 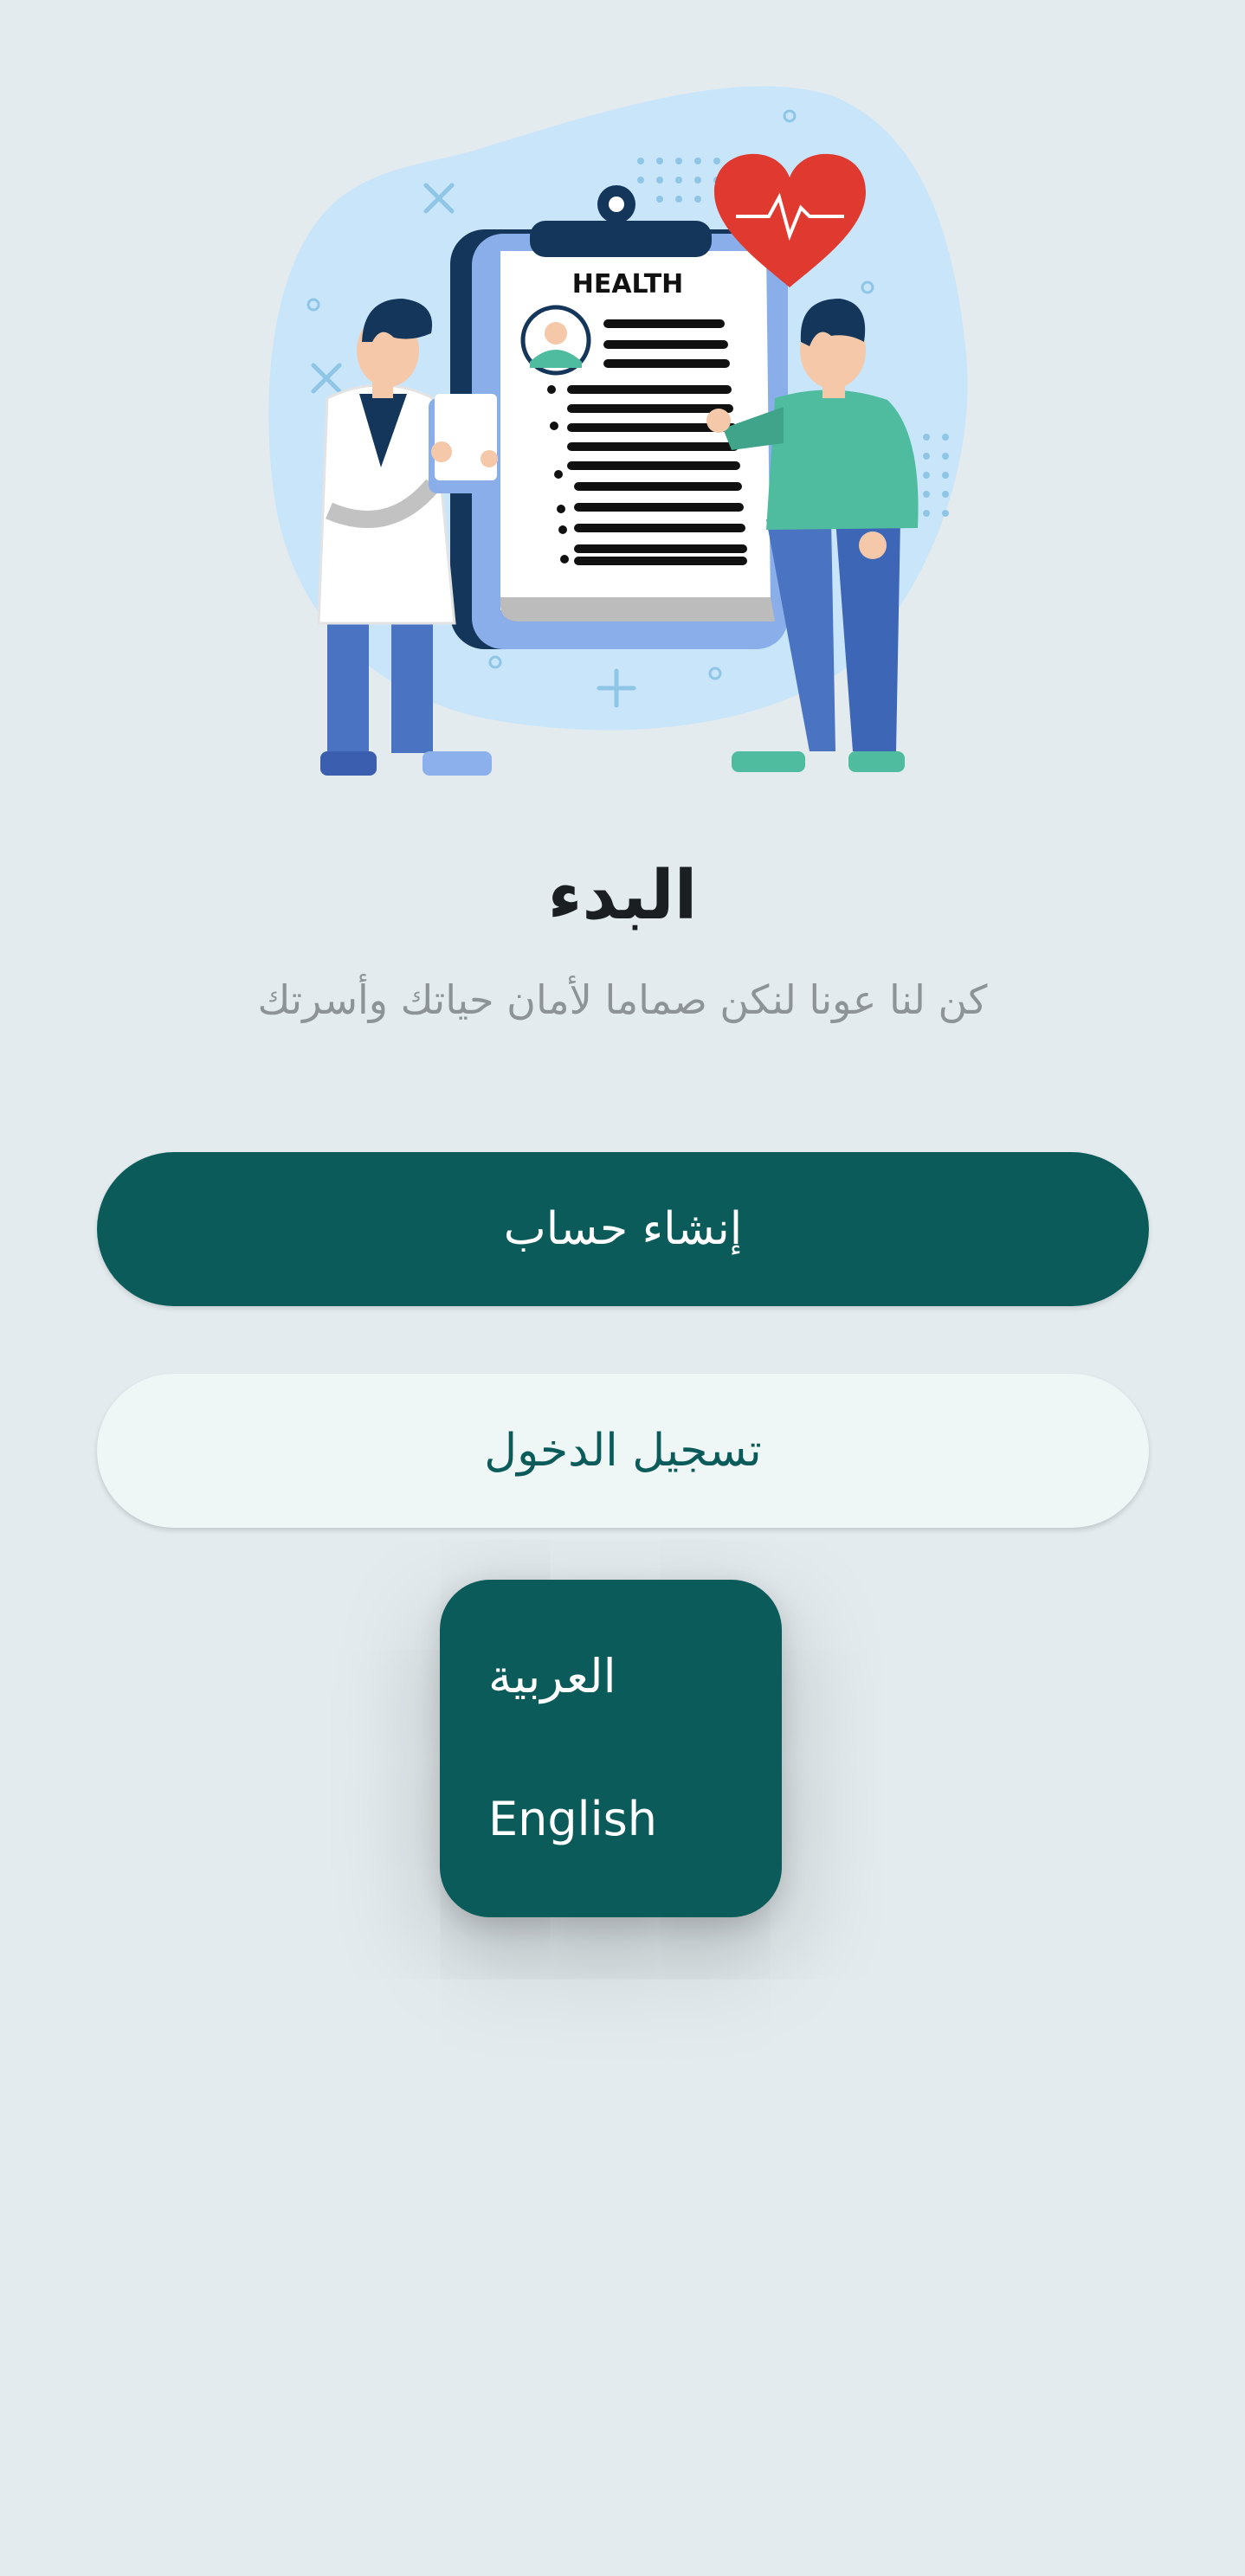 I want to click on create-account-button: إنشاء حساب, so click(x=623, y=1229).